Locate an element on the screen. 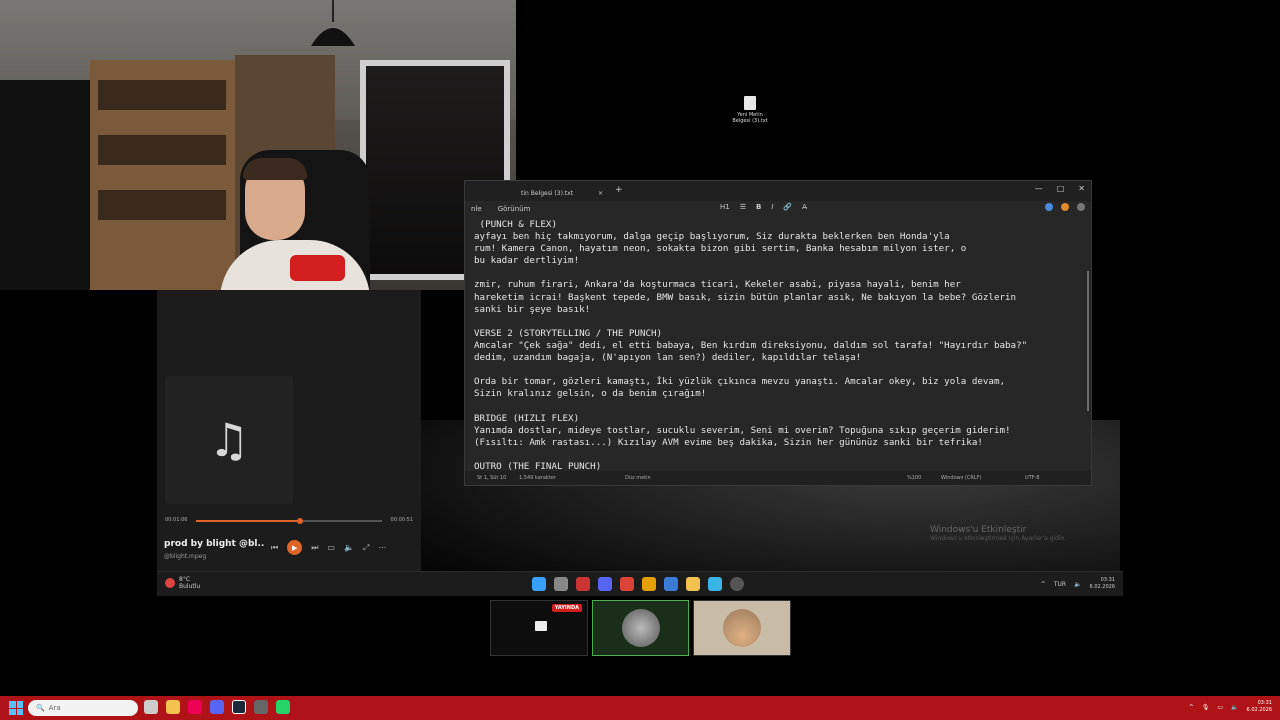 The image size is (1280, 720). total-time: 00:00:51 is located at coordinates (401, 520).